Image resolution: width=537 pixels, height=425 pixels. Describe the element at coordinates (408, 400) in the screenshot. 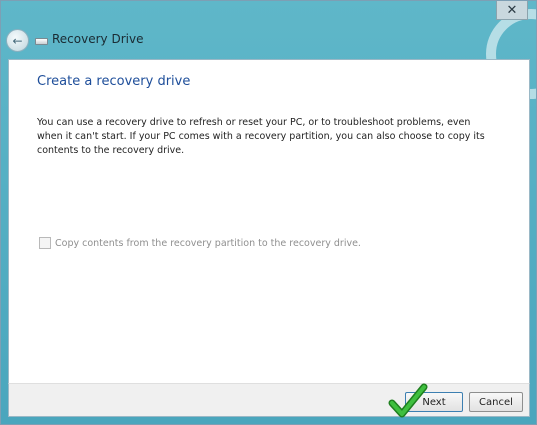

I see `green-checkmark-icon` at that location.